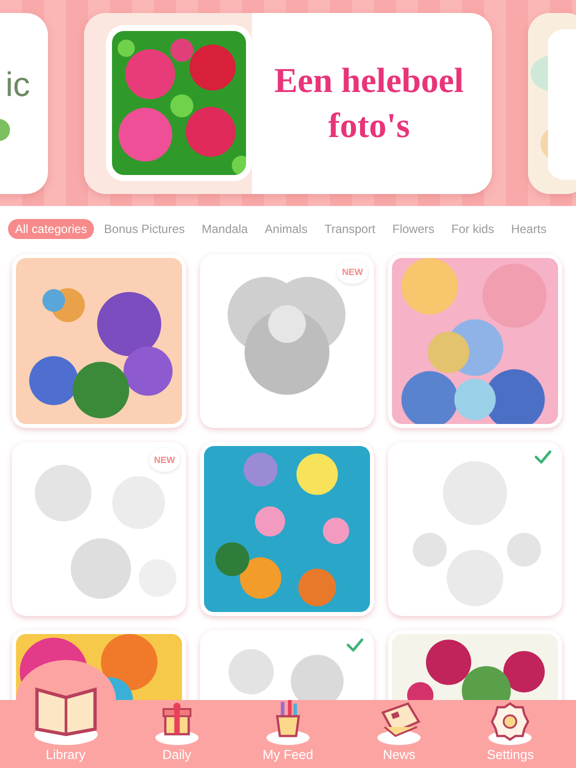  What do you see at coordinates (529, 229) in the screenshot?
I see `category-tab: Hearts` at bounding box center [529, 229].